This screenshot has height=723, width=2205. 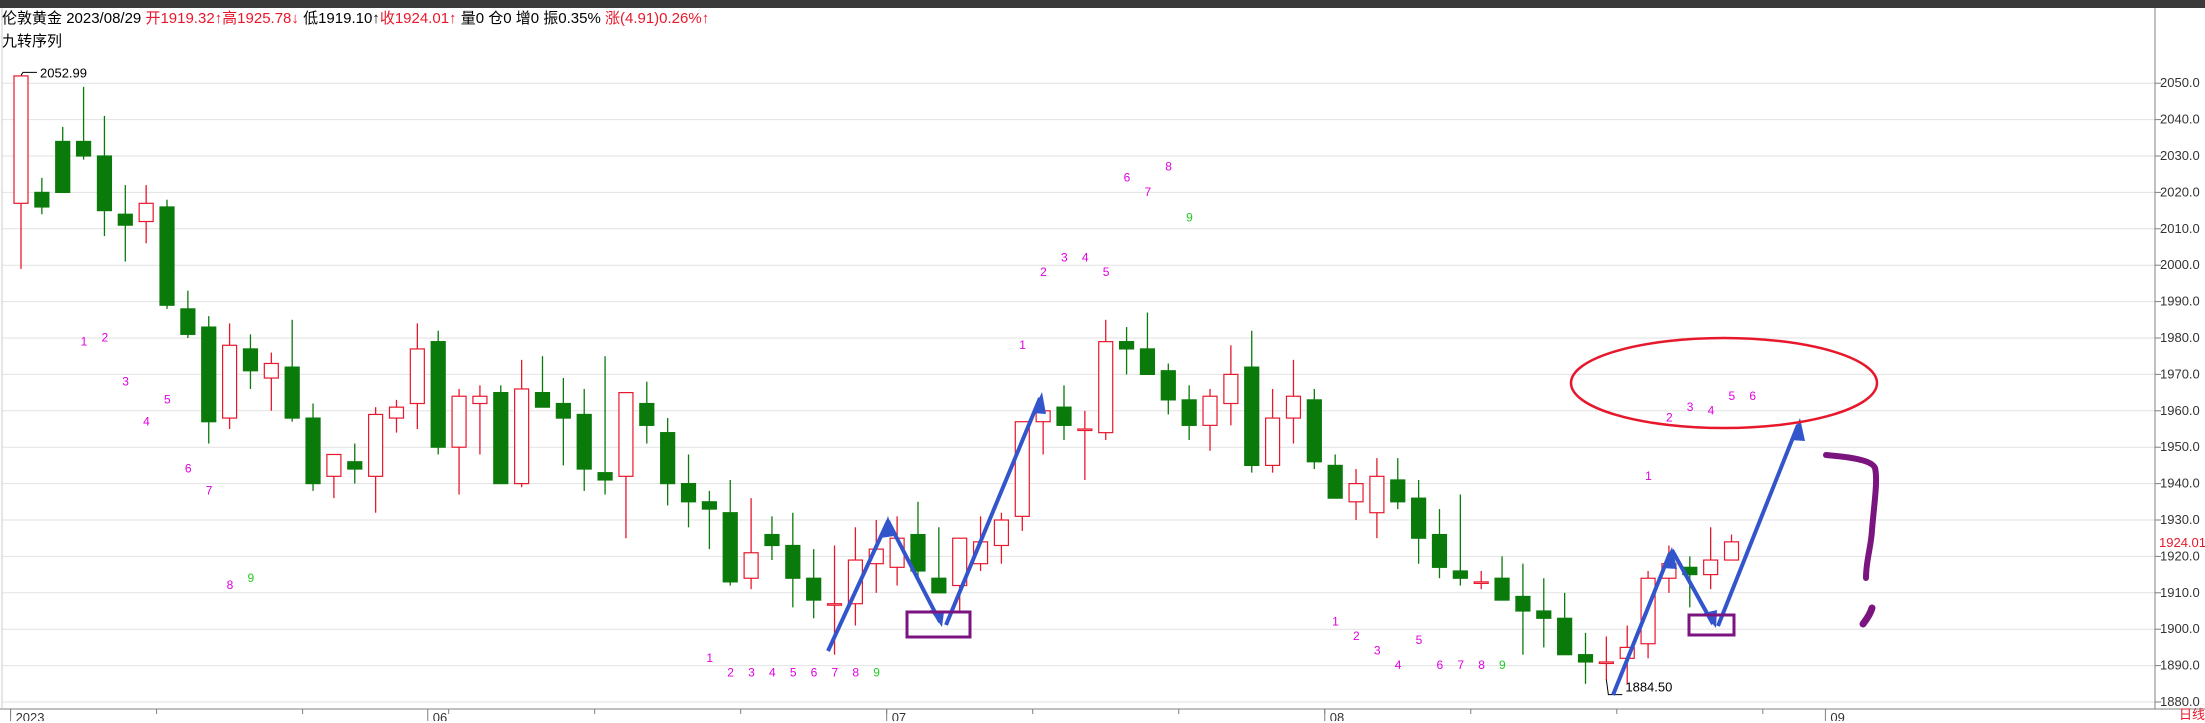 What do you see at coordinates (1867, 616) in the screenshot?
I see `purple-scribble` at bounding box center [1867, 616].